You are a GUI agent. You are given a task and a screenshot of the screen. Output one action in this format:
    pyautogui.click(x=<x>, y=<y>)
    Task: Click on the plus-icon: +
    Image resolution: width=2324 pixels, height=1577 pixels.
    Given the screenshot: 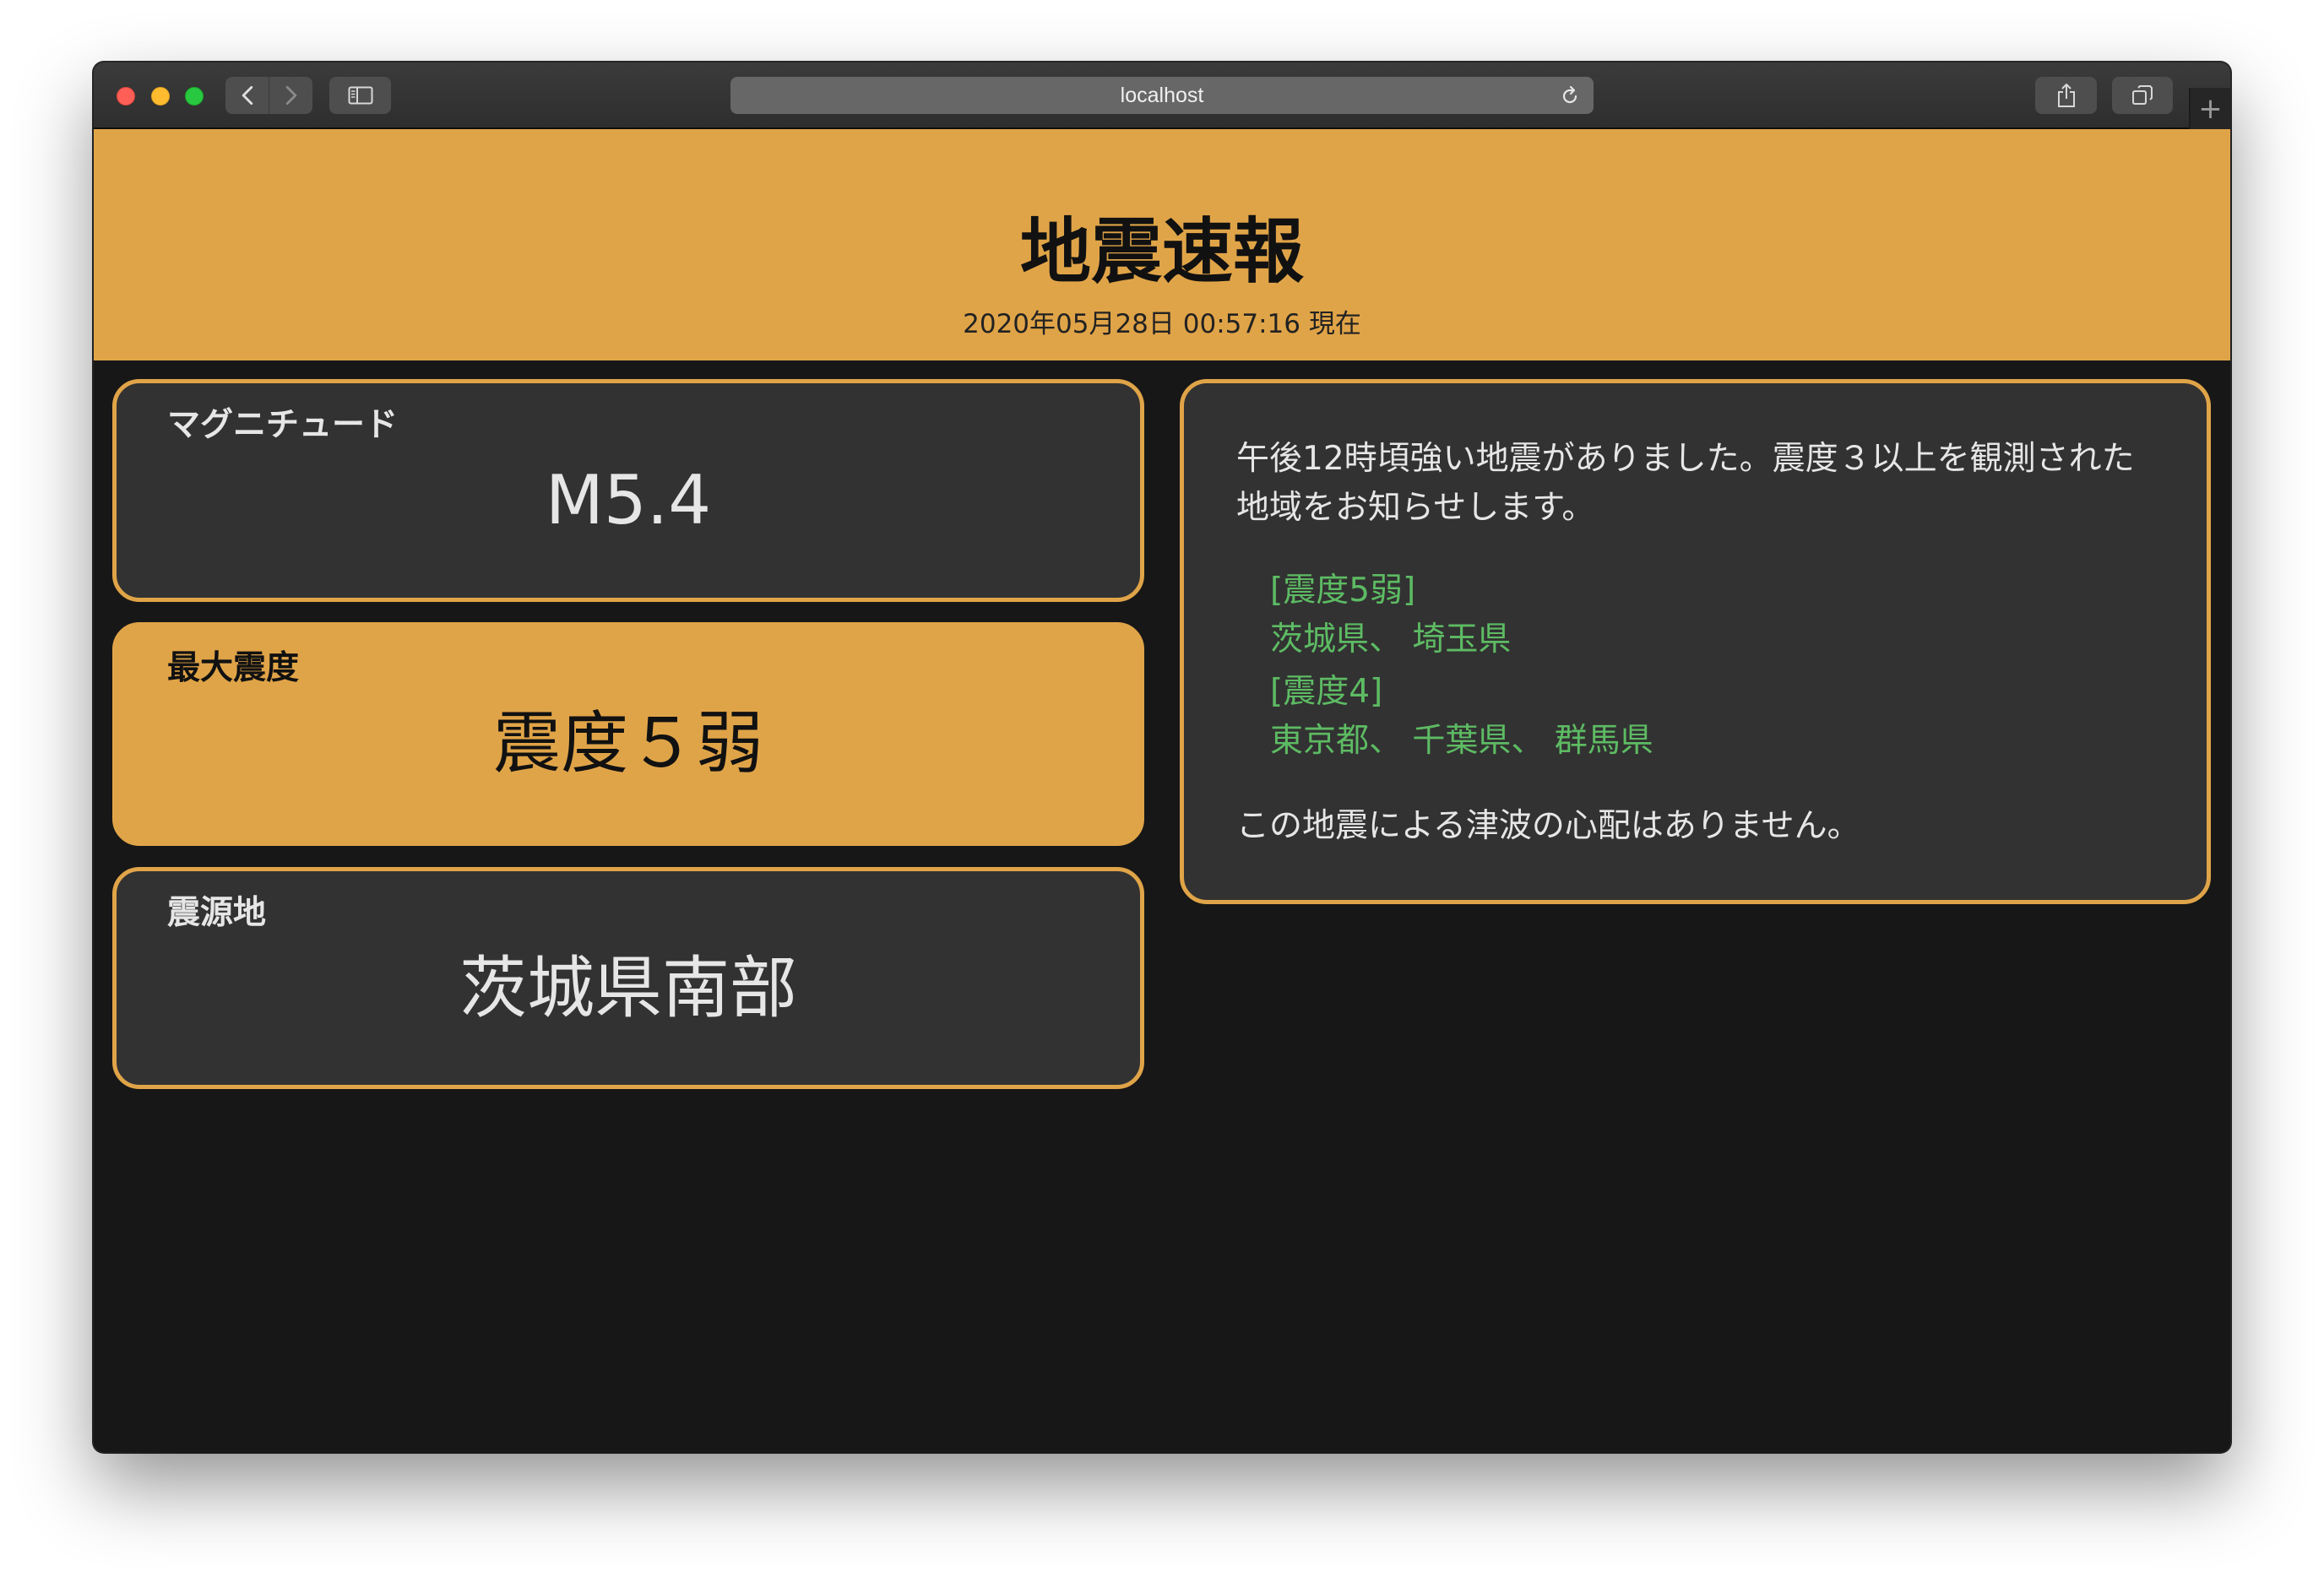 What is the action you would take?
    pyautogui.click(x=2210, y=108)
    